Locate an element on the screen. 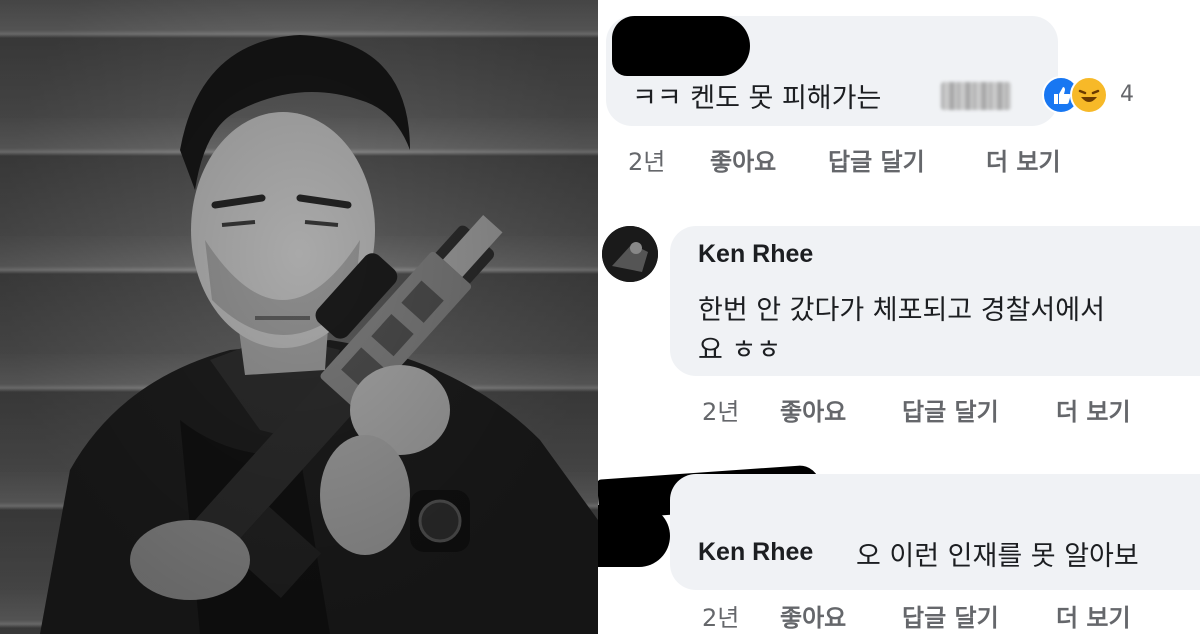  reaction-count: 4 is located at coordinates (1127, 94).